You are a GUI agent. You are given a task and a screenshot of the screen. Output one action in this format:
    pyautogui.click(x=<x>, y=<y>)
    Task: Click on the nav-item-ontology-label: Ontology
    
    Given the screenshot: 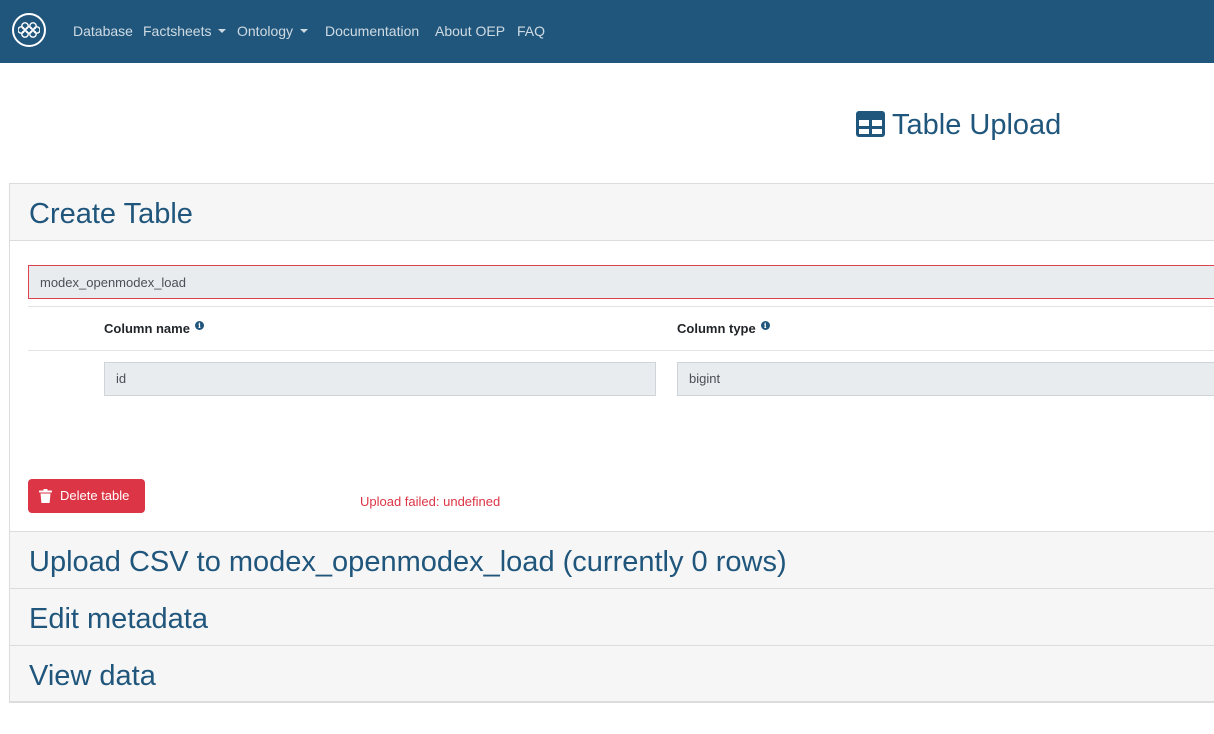 What is the action you would take?
    pyautogui.click(x=265, y=31)
    